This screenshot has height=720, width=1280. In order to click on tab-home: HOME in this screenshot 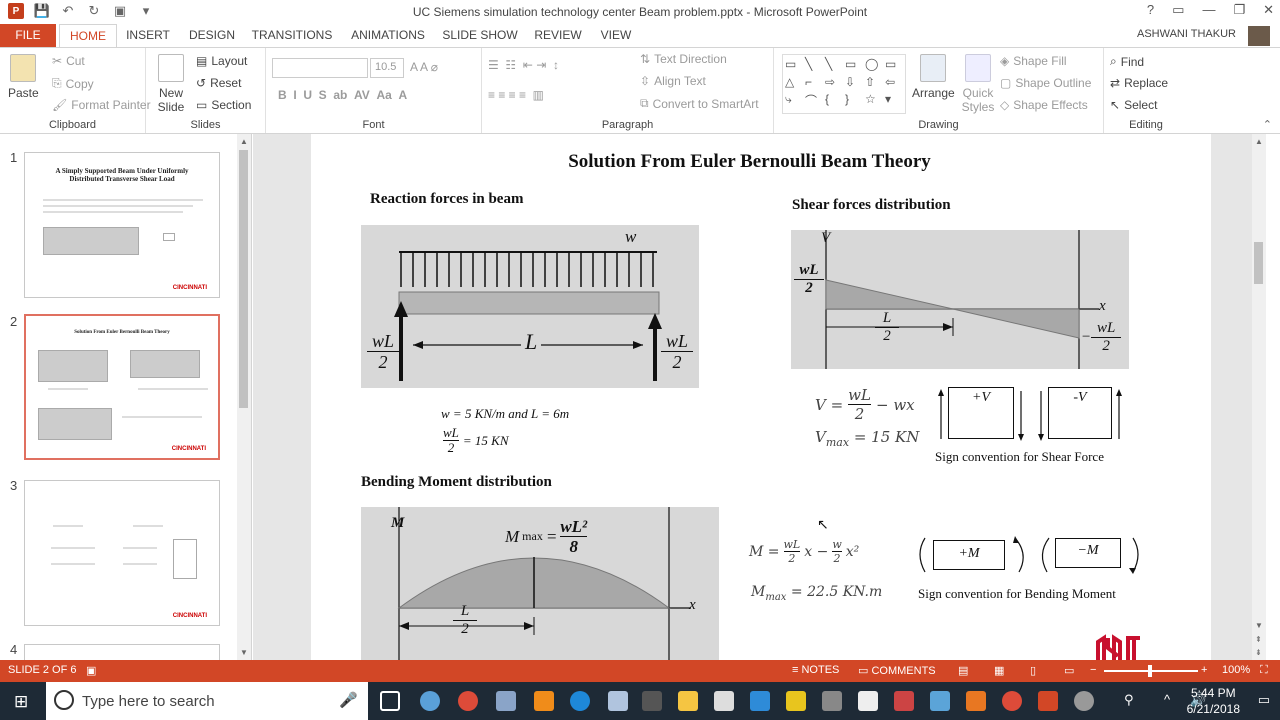, I will do `click(88, 36)`.